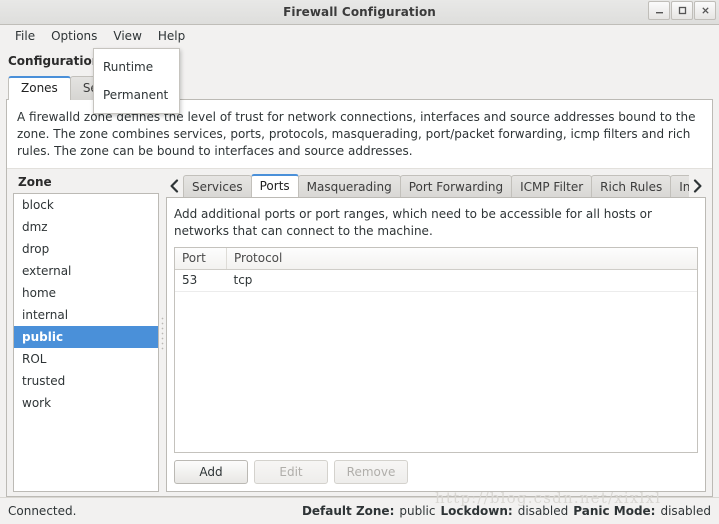  I want to click on zone-item-external: external, so click(86, 271).